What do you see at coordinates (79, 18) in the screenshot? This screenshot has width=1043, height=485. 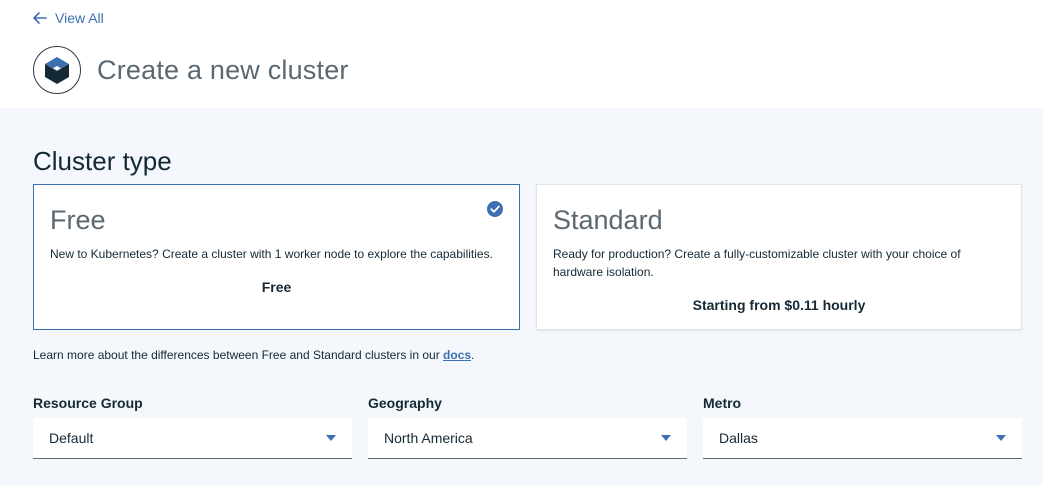 I see `view-all-label: View All` at bounding box center [79, 18].